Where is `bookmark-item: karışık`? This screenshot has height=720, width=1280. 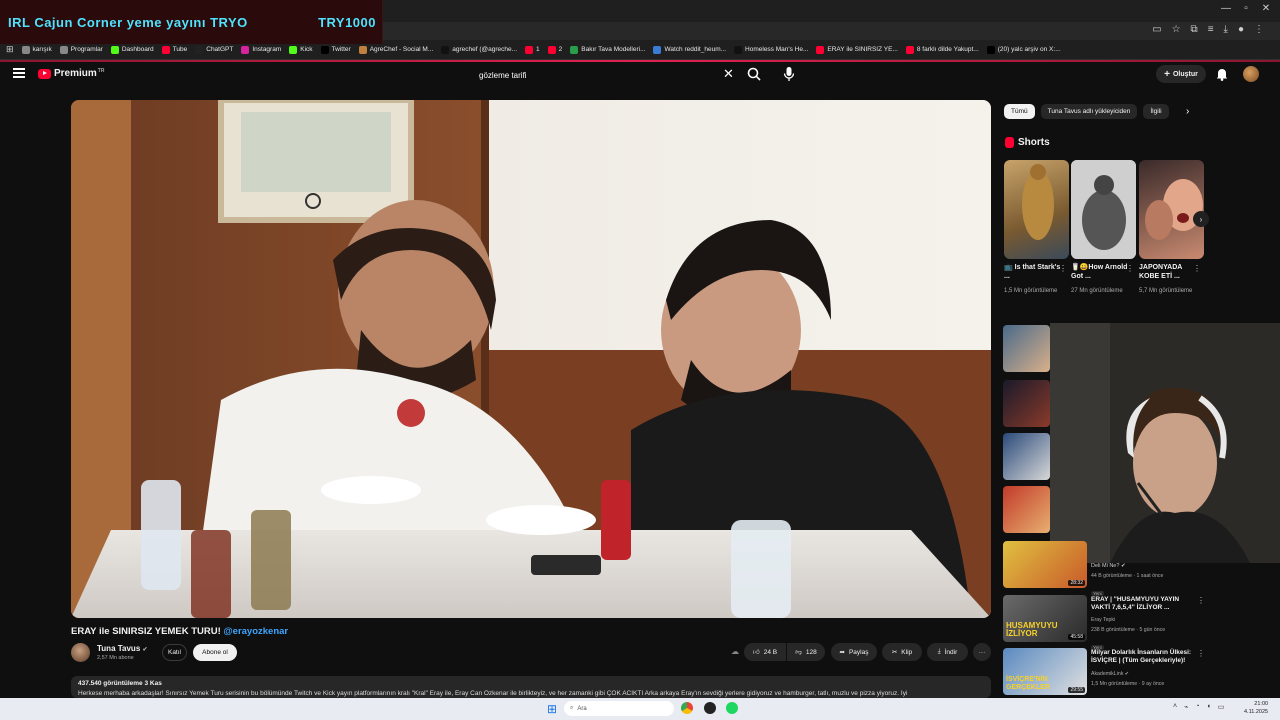 bookmark-item: karışık is located at coordinates (36, 49).